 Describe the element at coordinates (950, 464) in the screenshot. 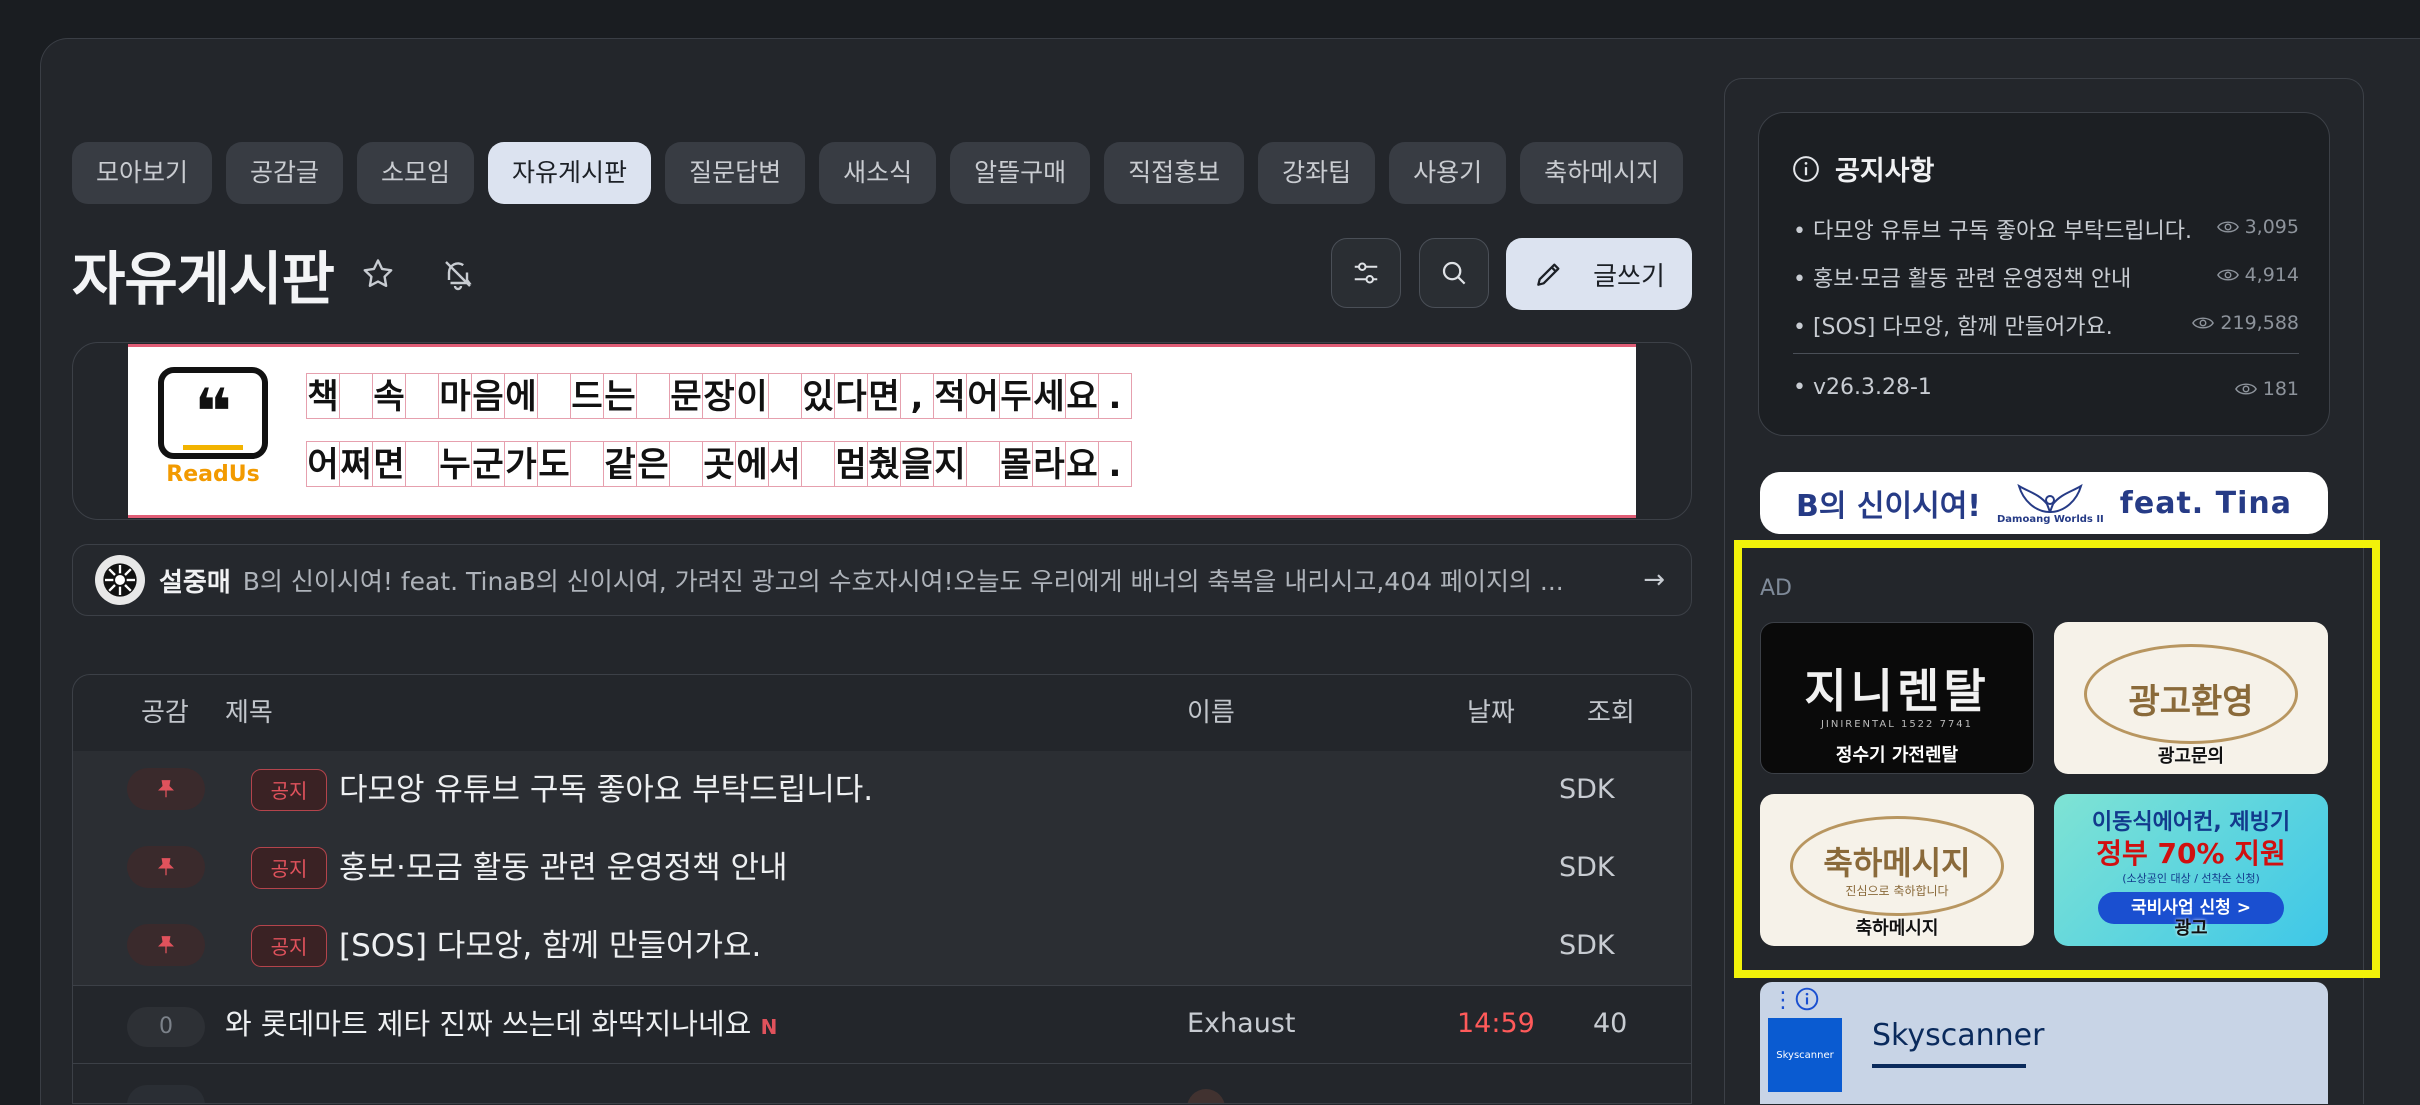

I see `banner-char: 지` at that location.